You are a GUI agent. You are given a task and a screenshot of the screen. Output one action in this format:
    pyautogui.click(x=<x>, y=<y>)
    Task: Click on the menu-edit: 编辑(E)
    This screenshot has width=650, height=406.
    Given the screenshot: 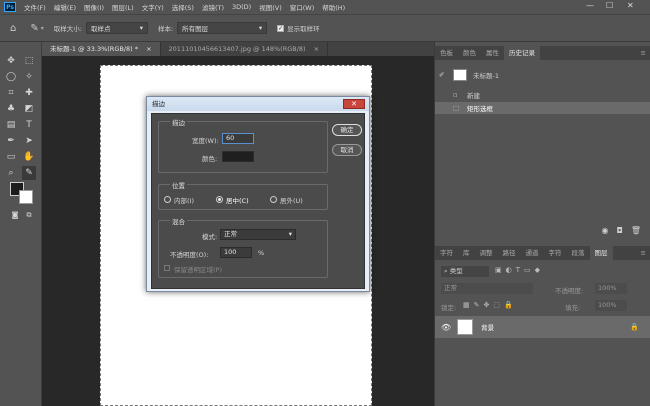 What is the action you would take?
    pyautogui.click(x=65, y=7)
    